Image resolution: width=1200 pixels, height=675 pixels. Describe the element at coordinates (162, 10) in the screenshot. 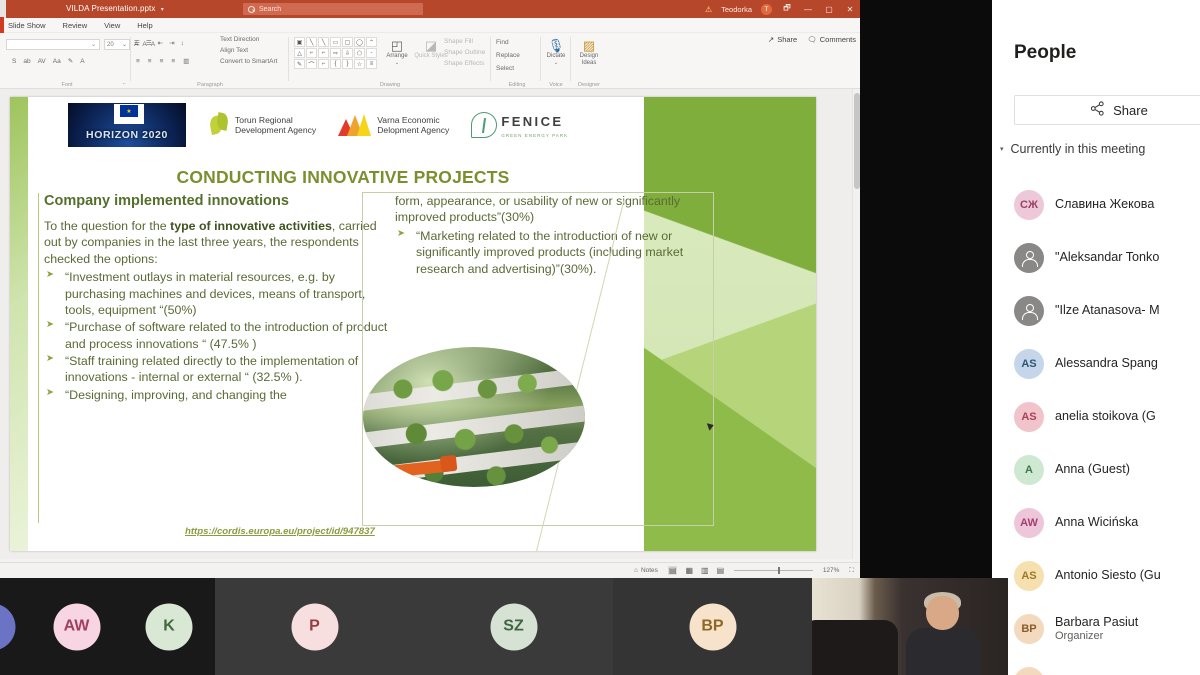

I see `chevron-down-icon: ▾` at that location.